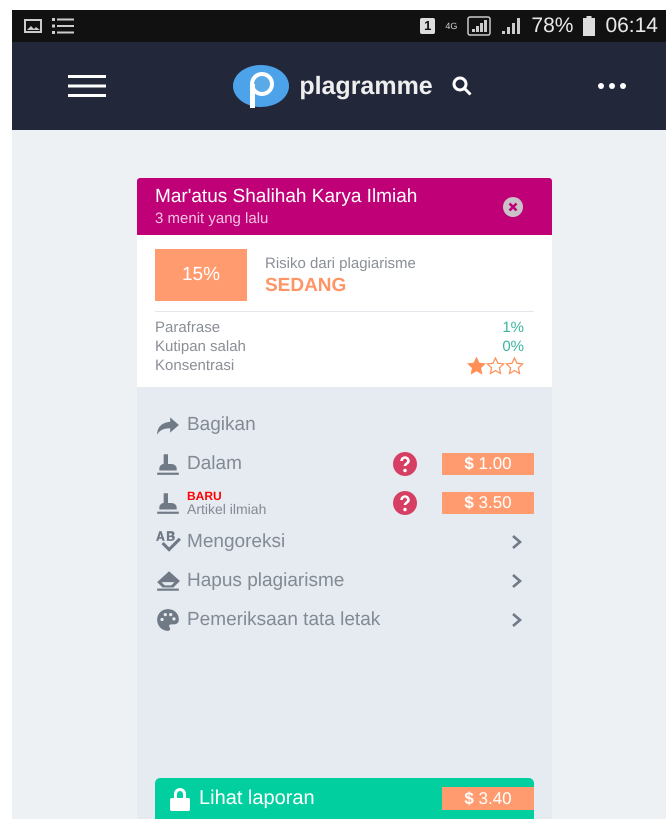  Describe the element at coordinates (366, 86) in the screenshot. I see `brand-name: plagramme` at that location.